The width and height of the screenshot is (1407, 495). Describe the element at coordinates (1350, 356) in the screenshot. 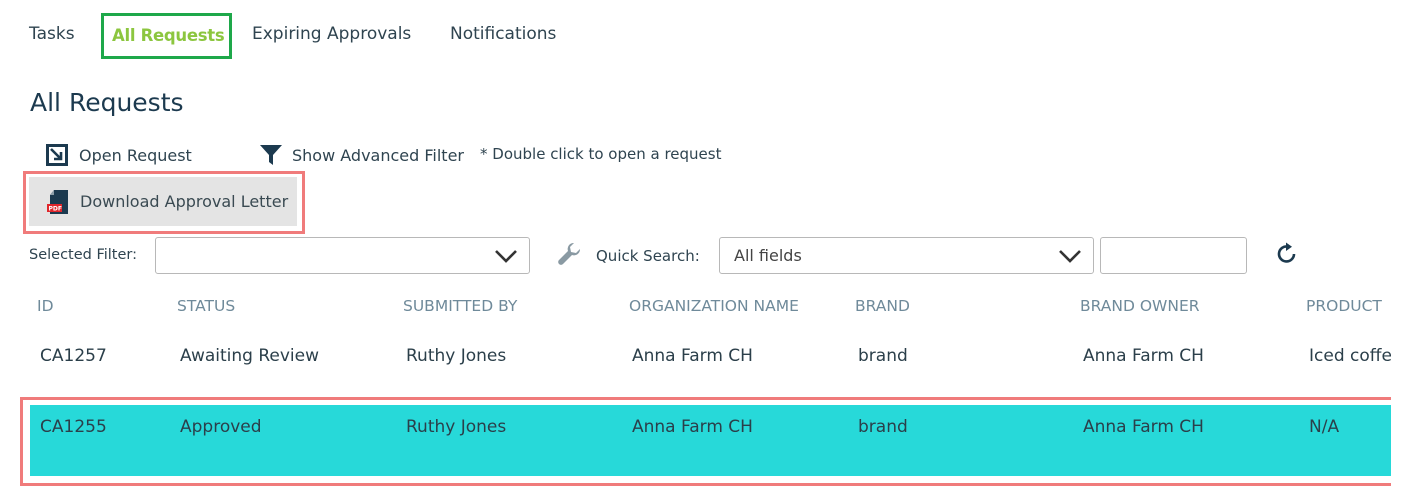

I see `cell-product: Iced coffee` at that location.